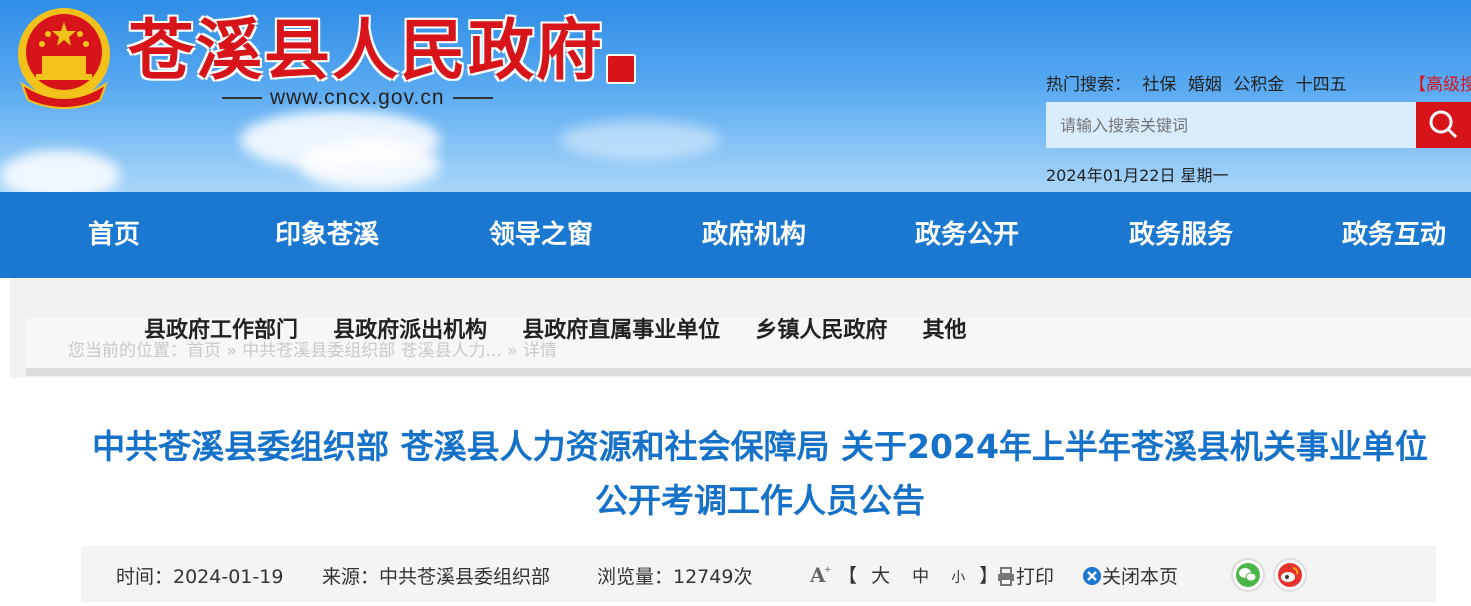  Describe the element at coordinates (1440, 82) in the screenshot. I see `advanced-search-link: 【高级搜` at that location.